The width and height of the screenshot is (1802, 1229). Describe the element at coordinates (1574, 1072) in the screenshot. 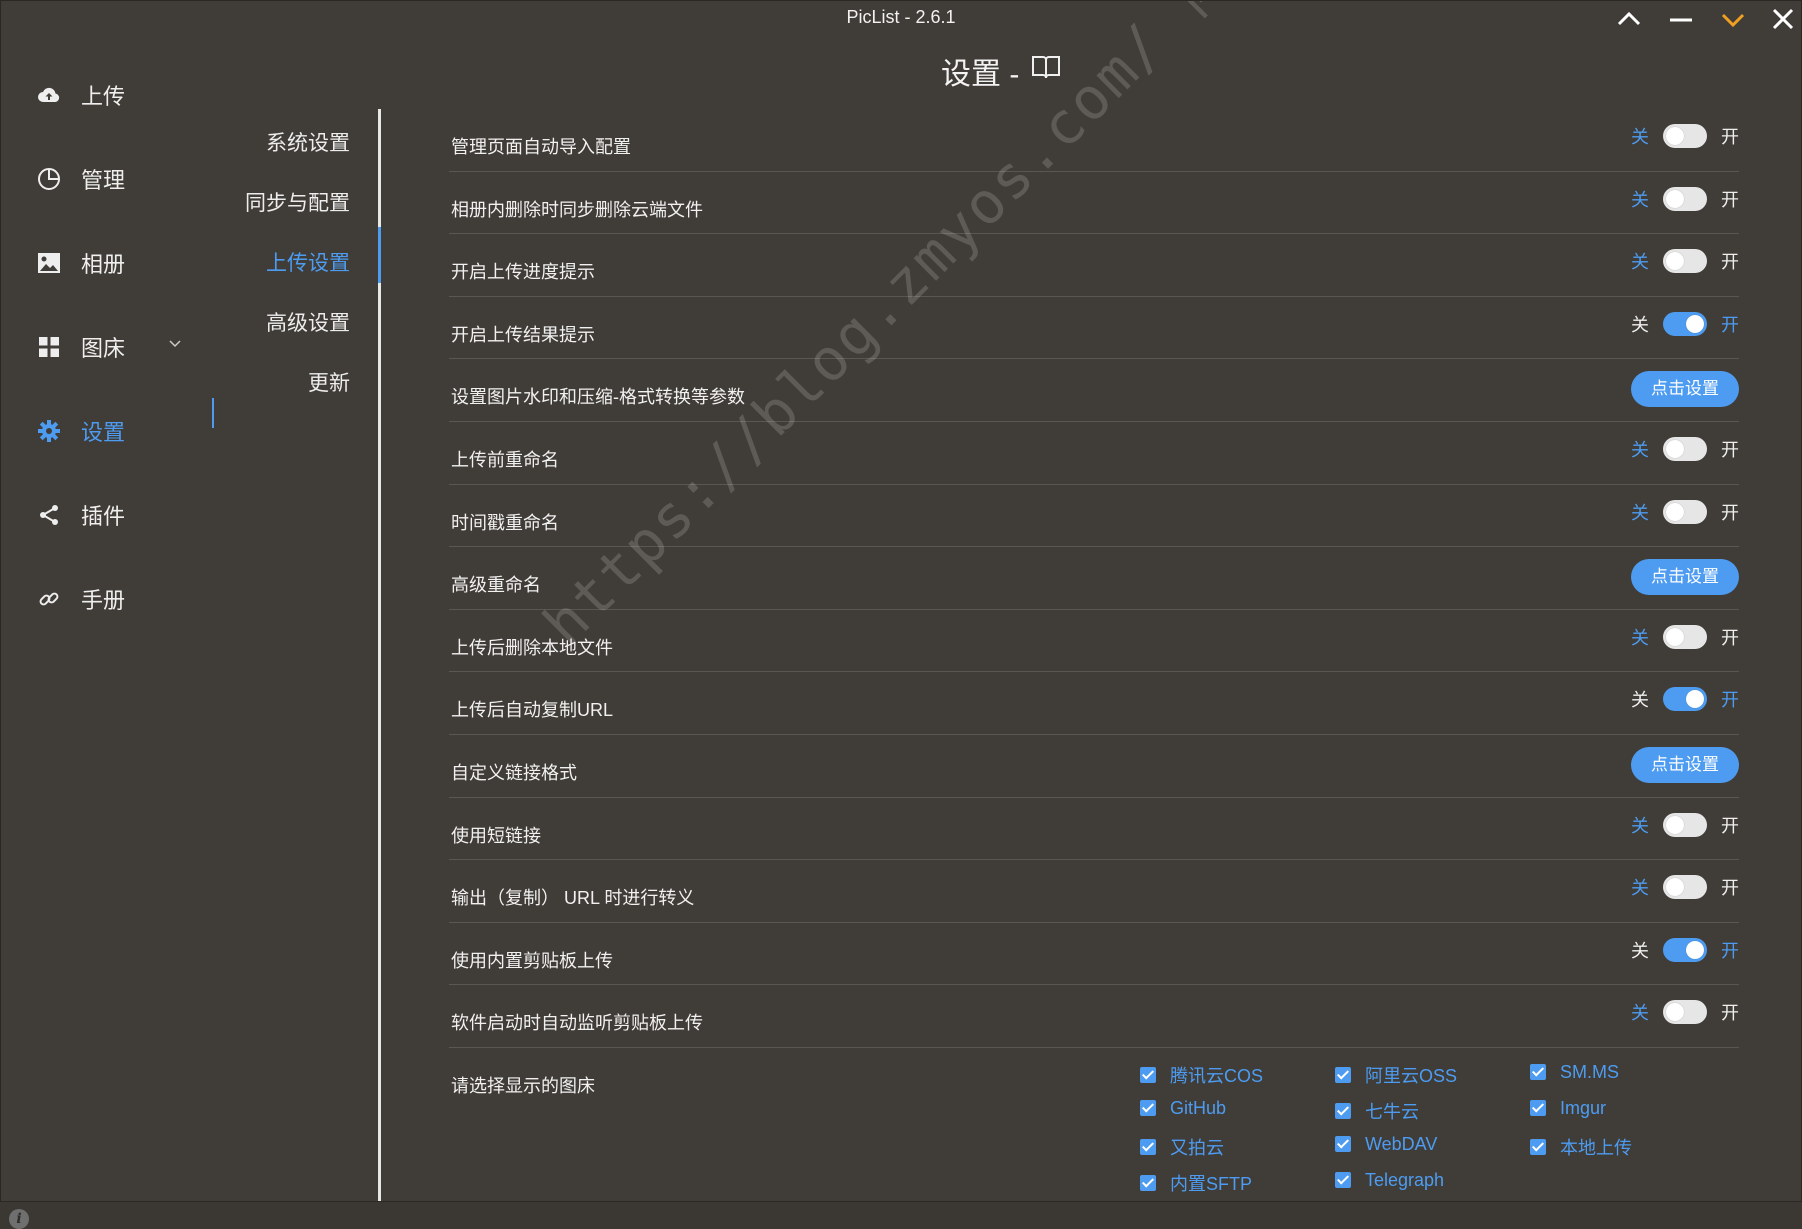

I see `picbed-checkbox-smms: SM.MS` at that location.